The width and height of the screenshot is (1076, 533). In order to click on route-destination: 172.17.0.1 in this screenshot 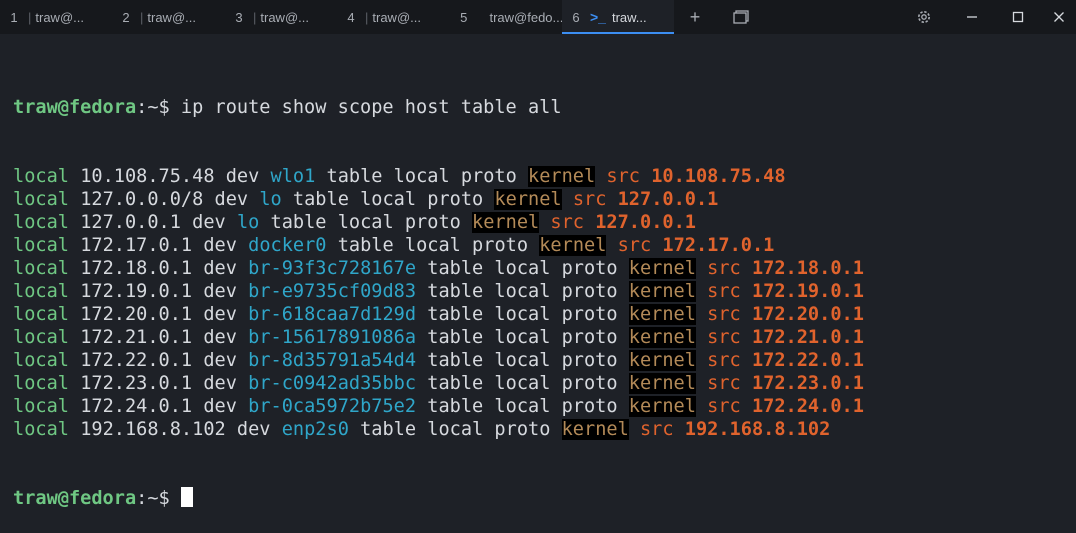, I will do `click(136, 245)`.